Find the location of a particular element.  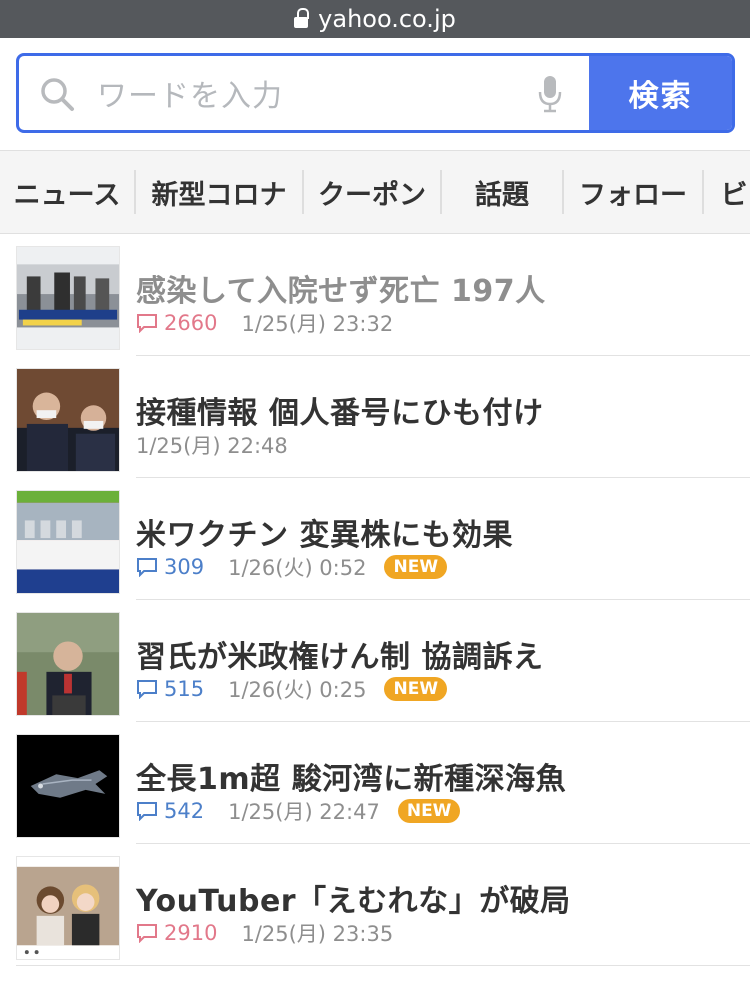

news-meta: 309 1/26(火) 0:52 NEW is located at coordinates (292, 567).